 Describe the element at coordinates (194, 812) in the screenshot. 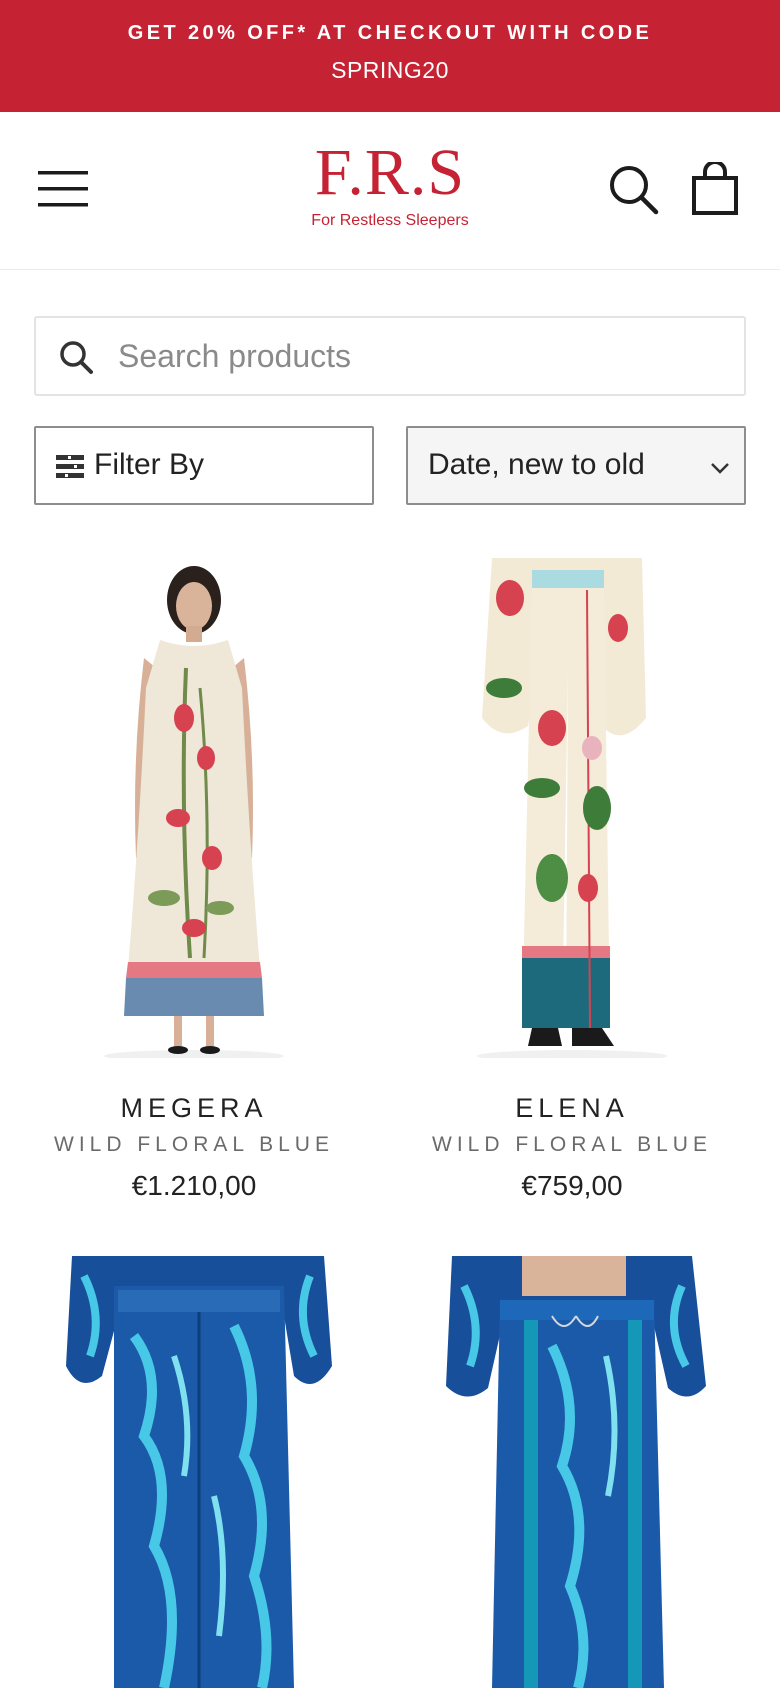

I see `product-photo-dress` at that location.